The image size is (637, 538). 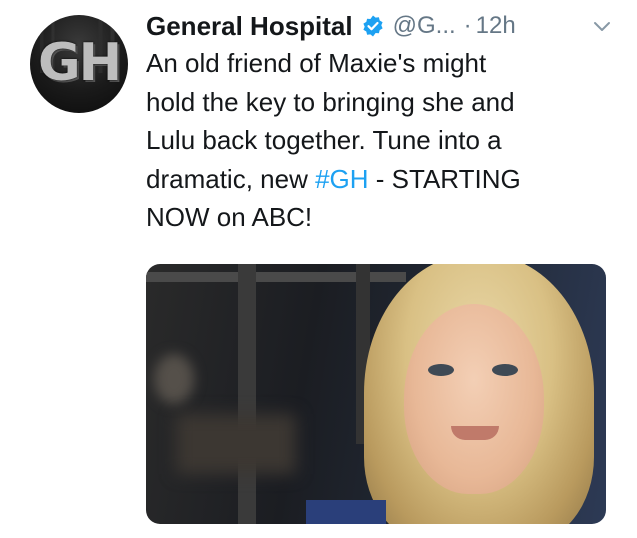 What do you see at coordinates (474, 399) in the screenshot?
I see `woman-face` at bounding box center [474, 399].